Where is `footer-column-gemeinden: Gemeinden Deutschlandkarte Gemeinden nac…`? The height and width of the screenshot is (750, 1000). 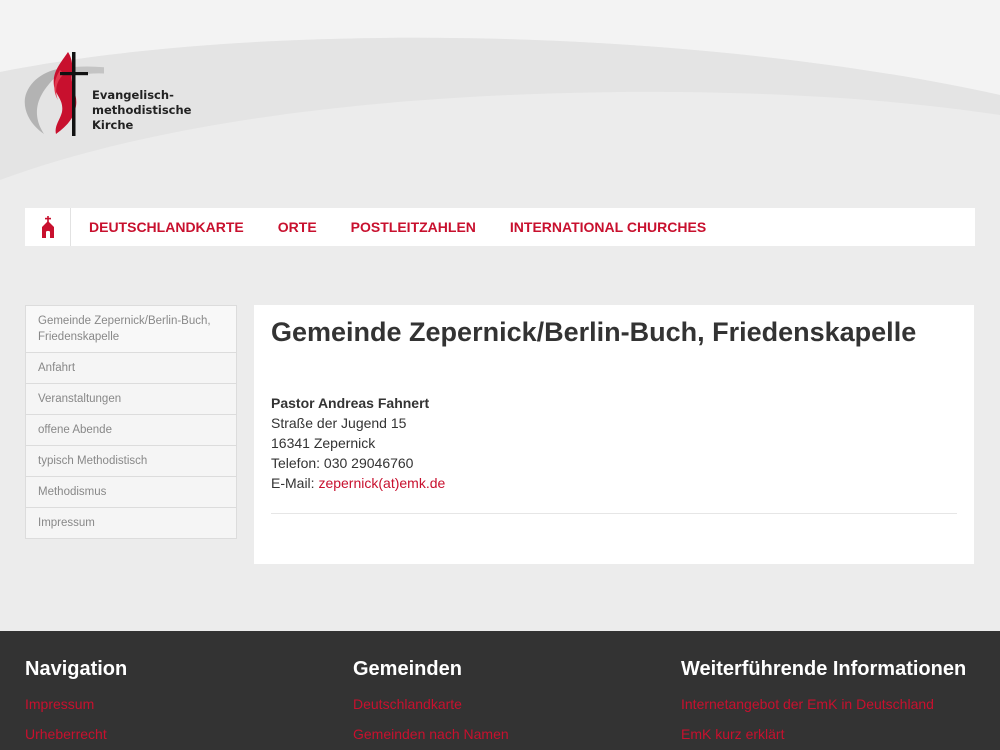
footer-column-gemeinden: Gemeinden Deutschlandkarte Gemeinden nac… is located at coordinates (431, 703).